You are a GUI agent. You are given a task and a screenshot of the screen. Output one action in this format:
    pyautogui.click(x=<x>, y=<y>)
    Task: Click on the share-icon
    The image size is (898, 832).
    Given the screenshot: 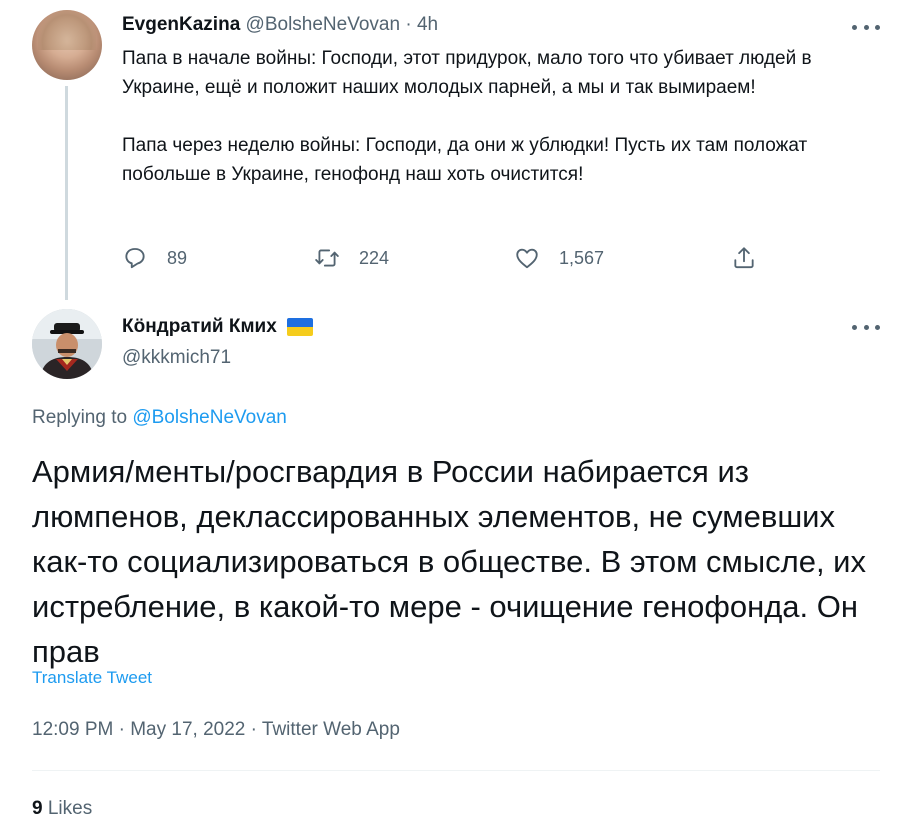 What is the action you would take?
    pyautogui.click(x=744, y=258)
    